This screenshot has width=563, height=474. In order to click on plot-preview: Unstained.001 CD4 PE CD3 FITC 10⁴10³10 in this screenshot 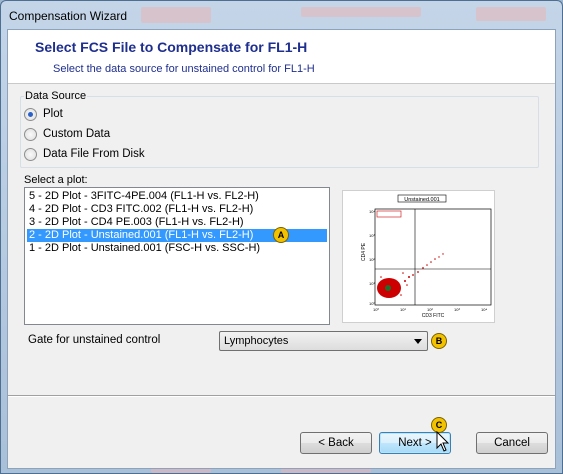, I will do `click(418, 256)`.